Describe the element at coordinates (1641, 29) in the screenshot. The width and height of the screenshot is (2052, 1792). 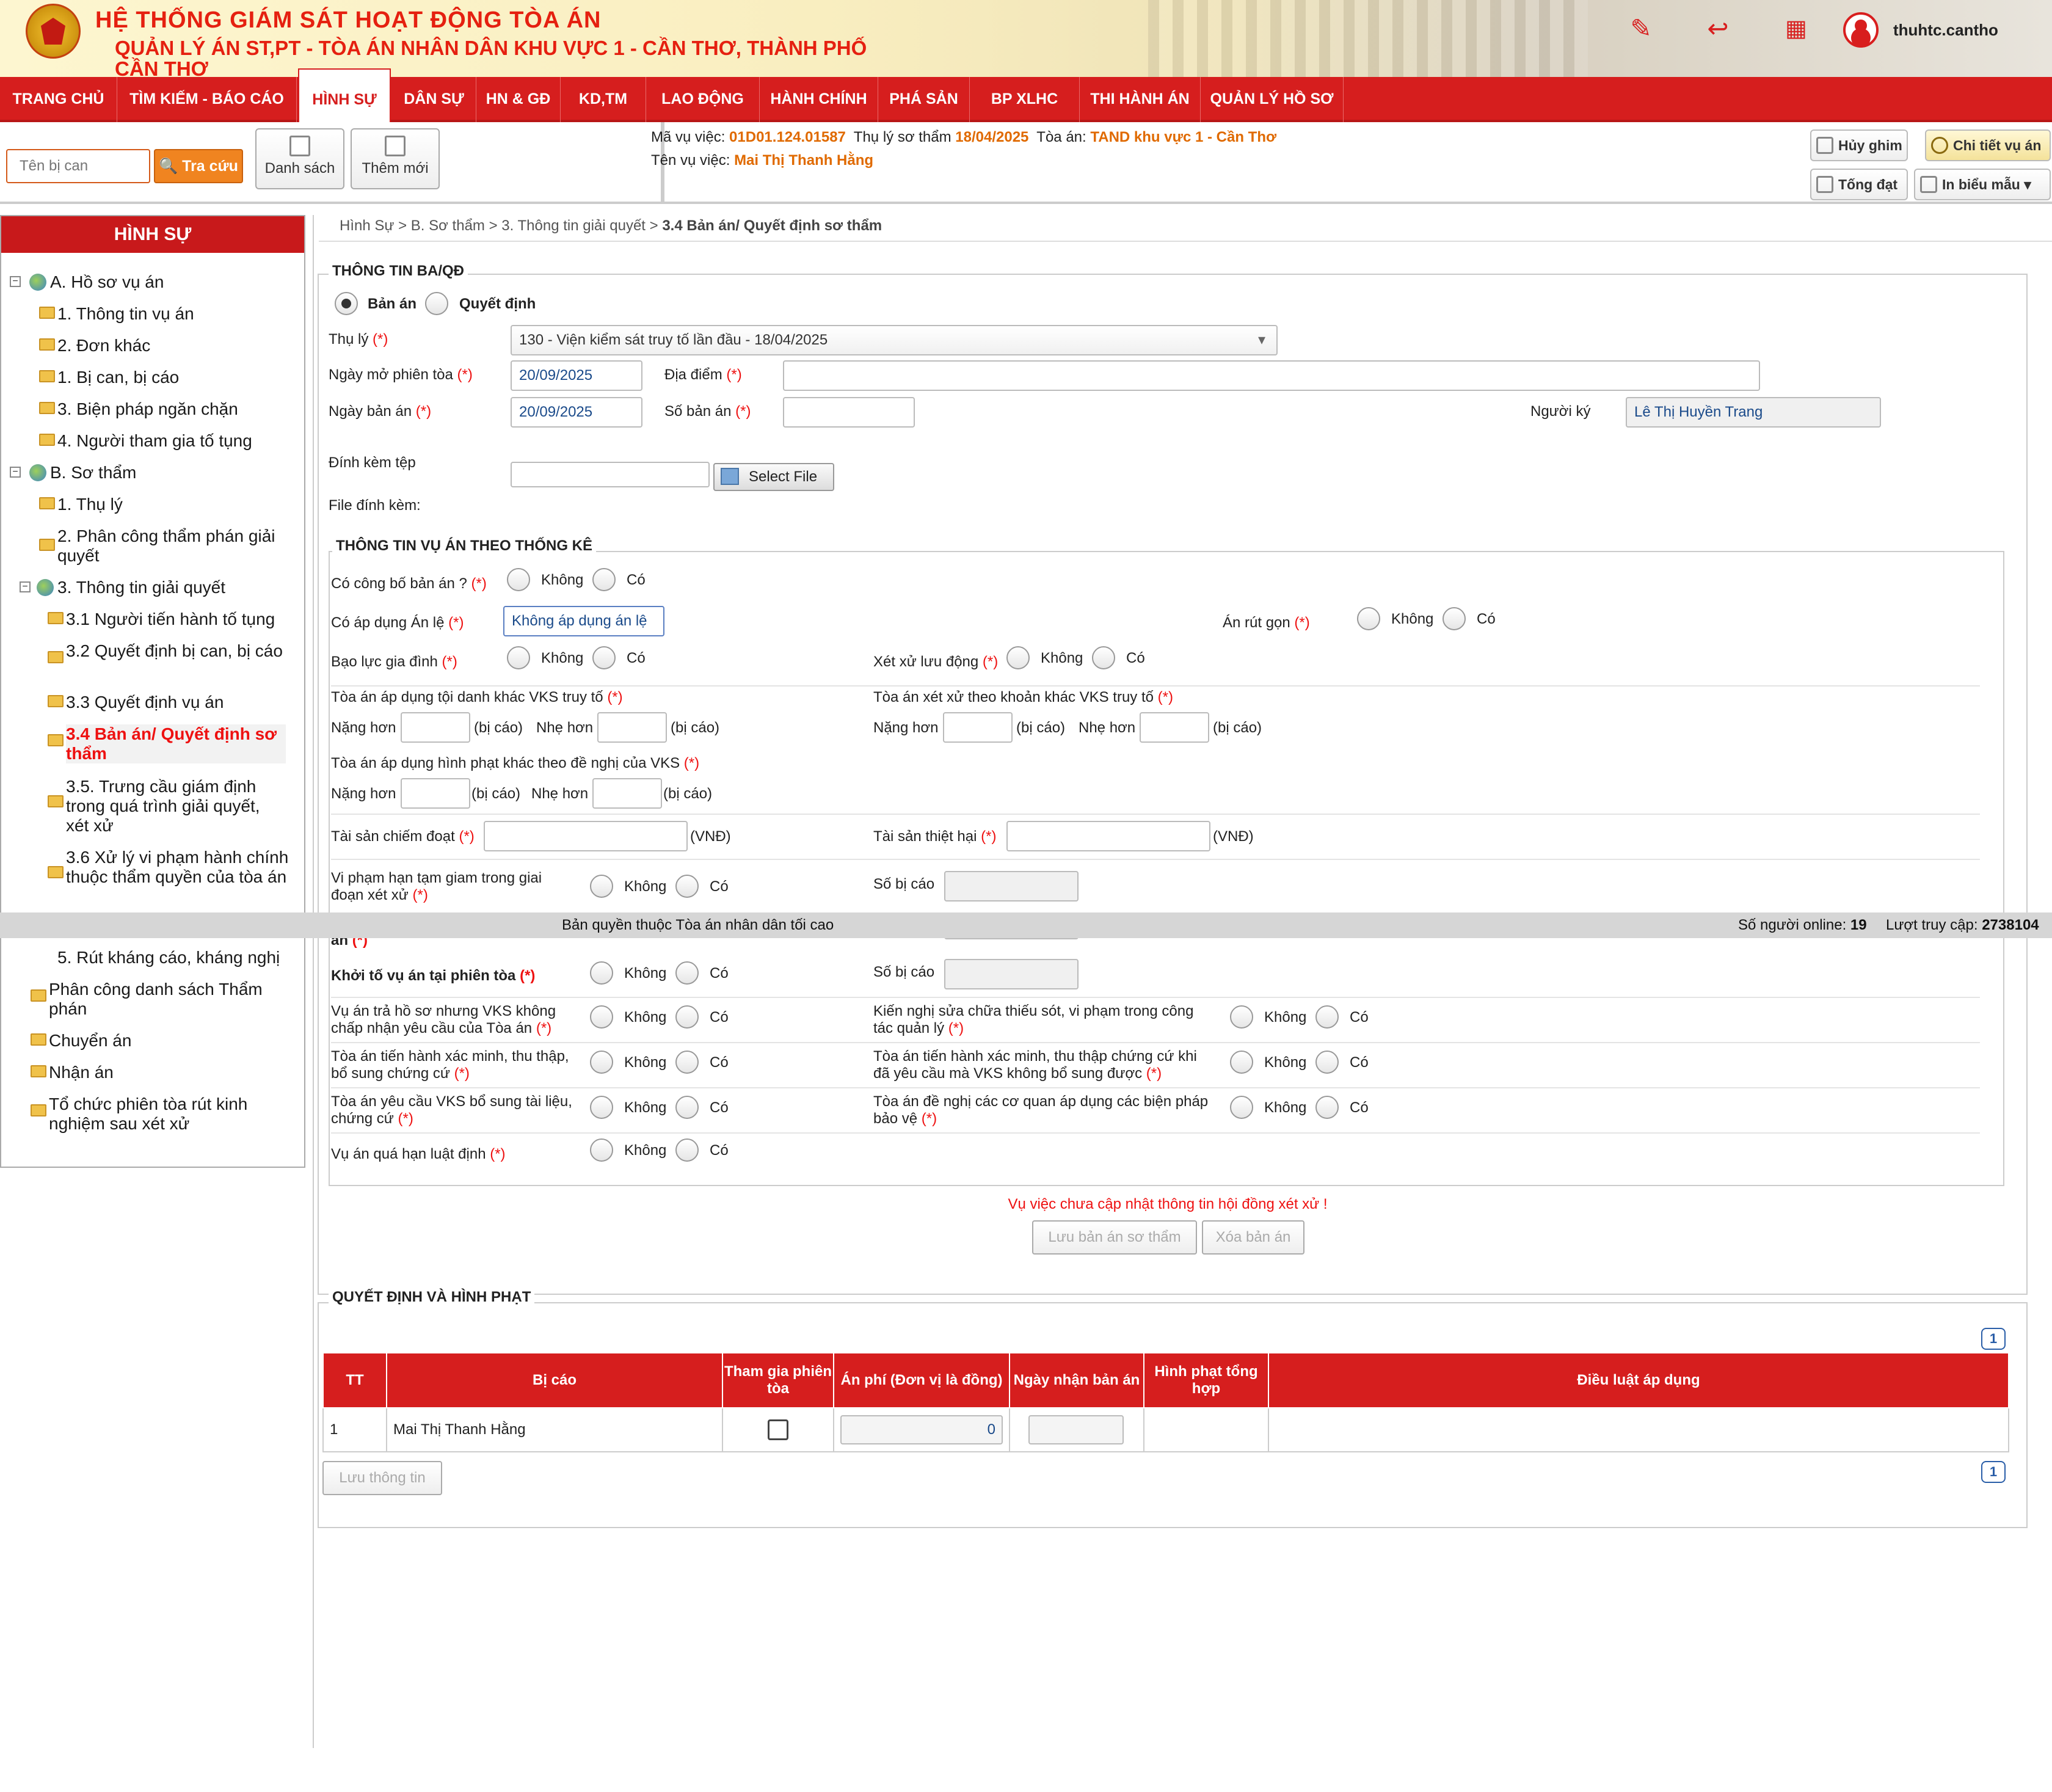
I see `notes-icon: ✎` at that location.